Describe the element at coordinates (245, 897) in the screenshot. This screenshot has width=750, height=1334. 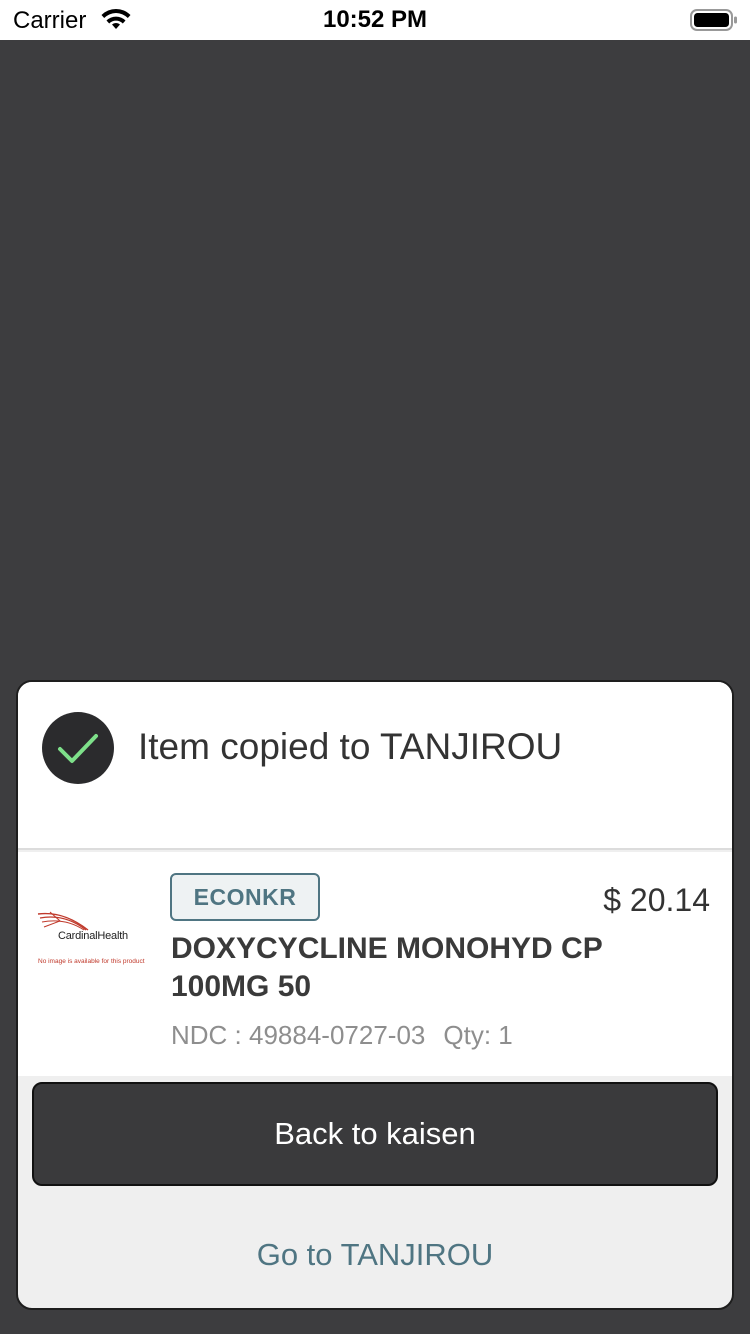
I see `vendor-badge: ECONKR` at that location.